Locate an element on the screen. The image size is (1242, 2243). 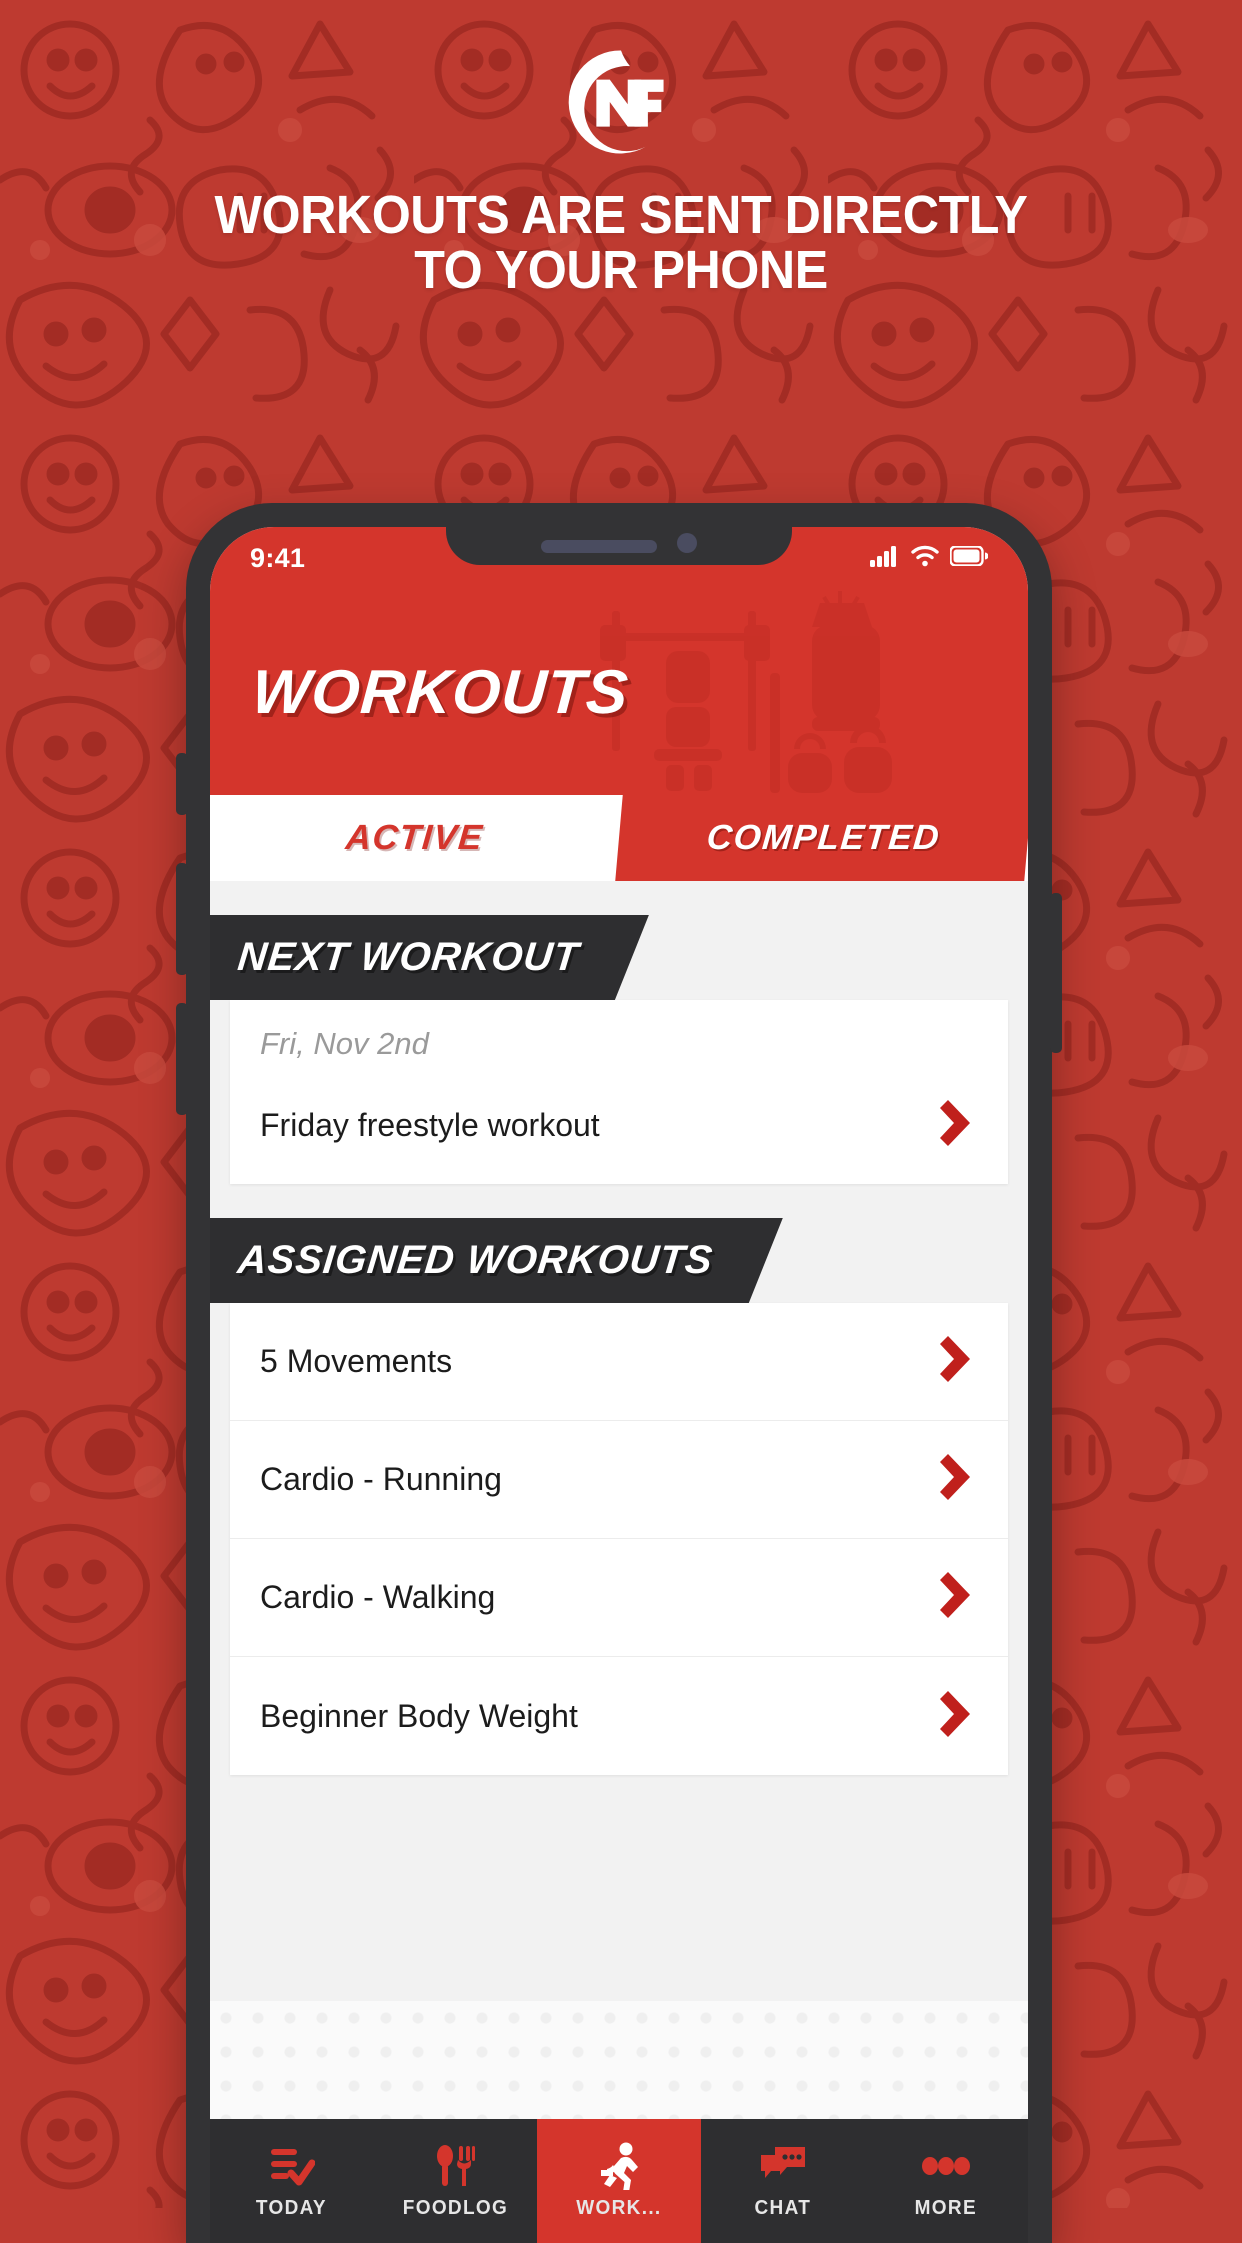
logo-wrap is located at coordinates (621, 104).